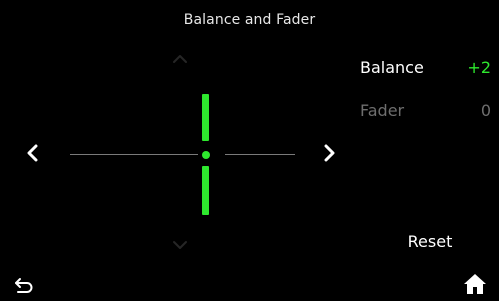 The image size is (499, 301). What do you see at coordinates (485, 110) in the screenshot?
I see `fader-value: 0` at bounding box center [485, 110].